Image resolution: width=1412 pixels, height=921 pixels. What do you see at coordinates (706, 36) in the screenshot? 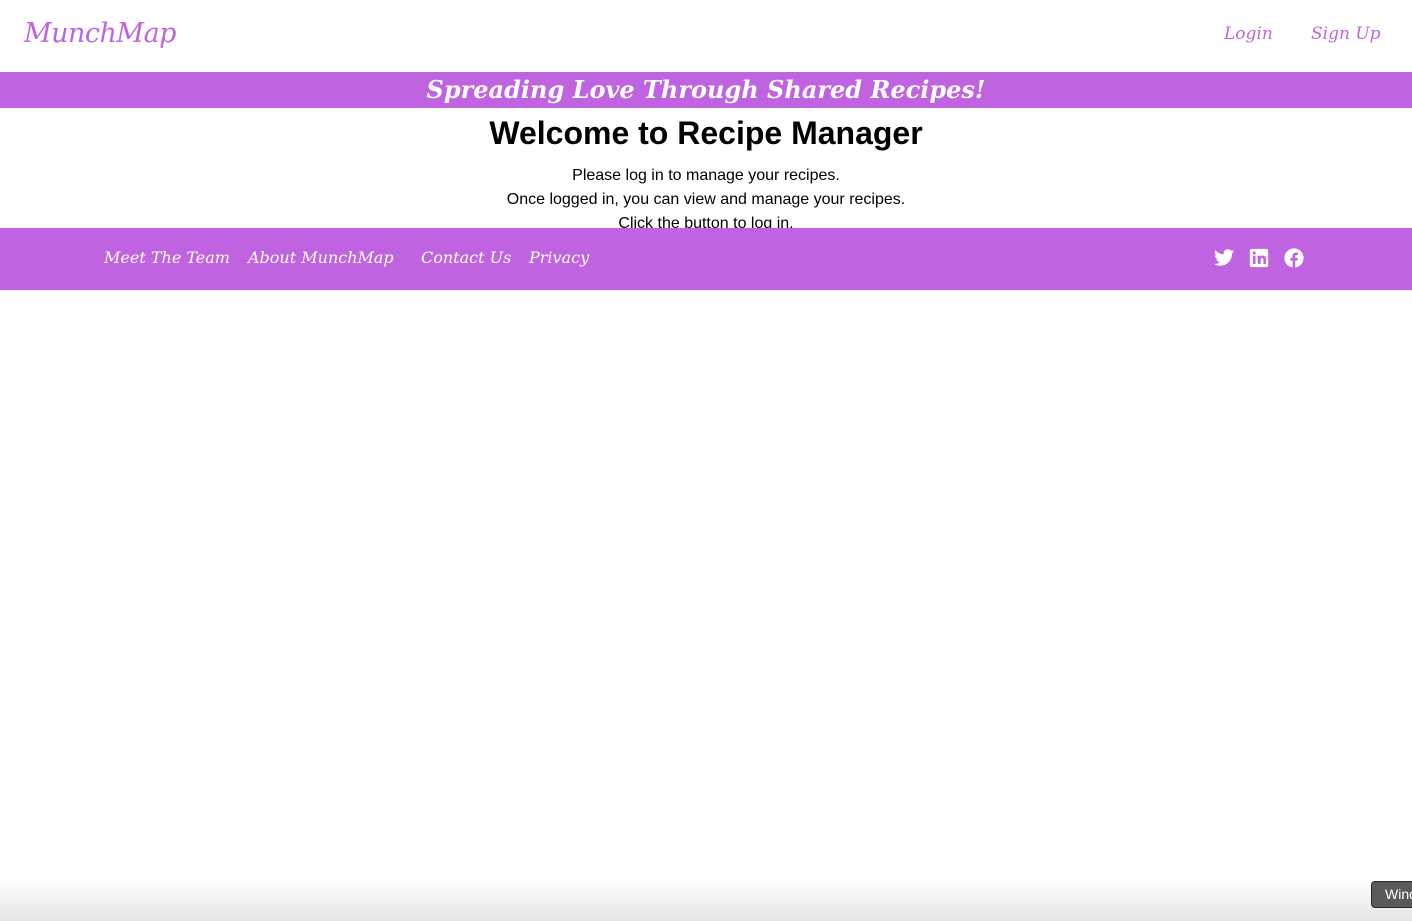
I see `top-navbar: MunchMap Login Sign Up` at bounding box center [706, 36].